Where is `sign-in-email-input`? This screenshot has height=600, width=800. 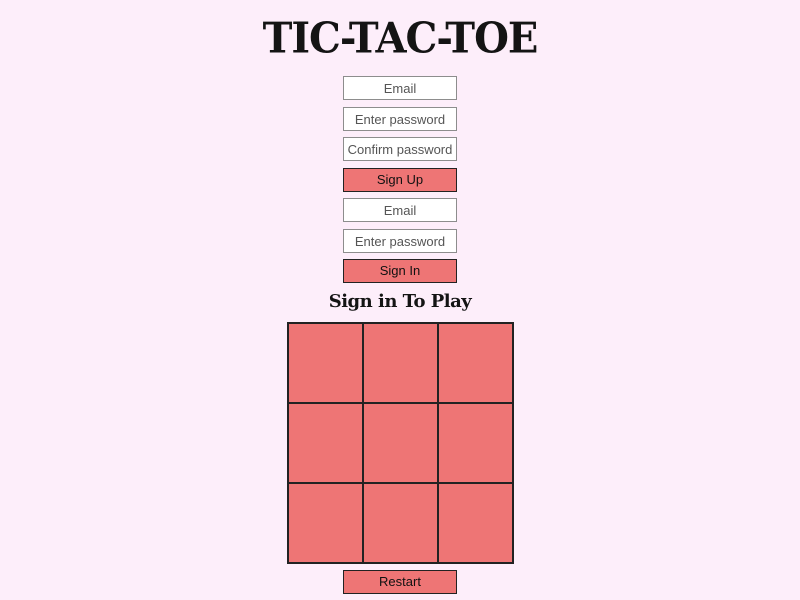
sign-in-email-input is located at coordinates (400, 210).